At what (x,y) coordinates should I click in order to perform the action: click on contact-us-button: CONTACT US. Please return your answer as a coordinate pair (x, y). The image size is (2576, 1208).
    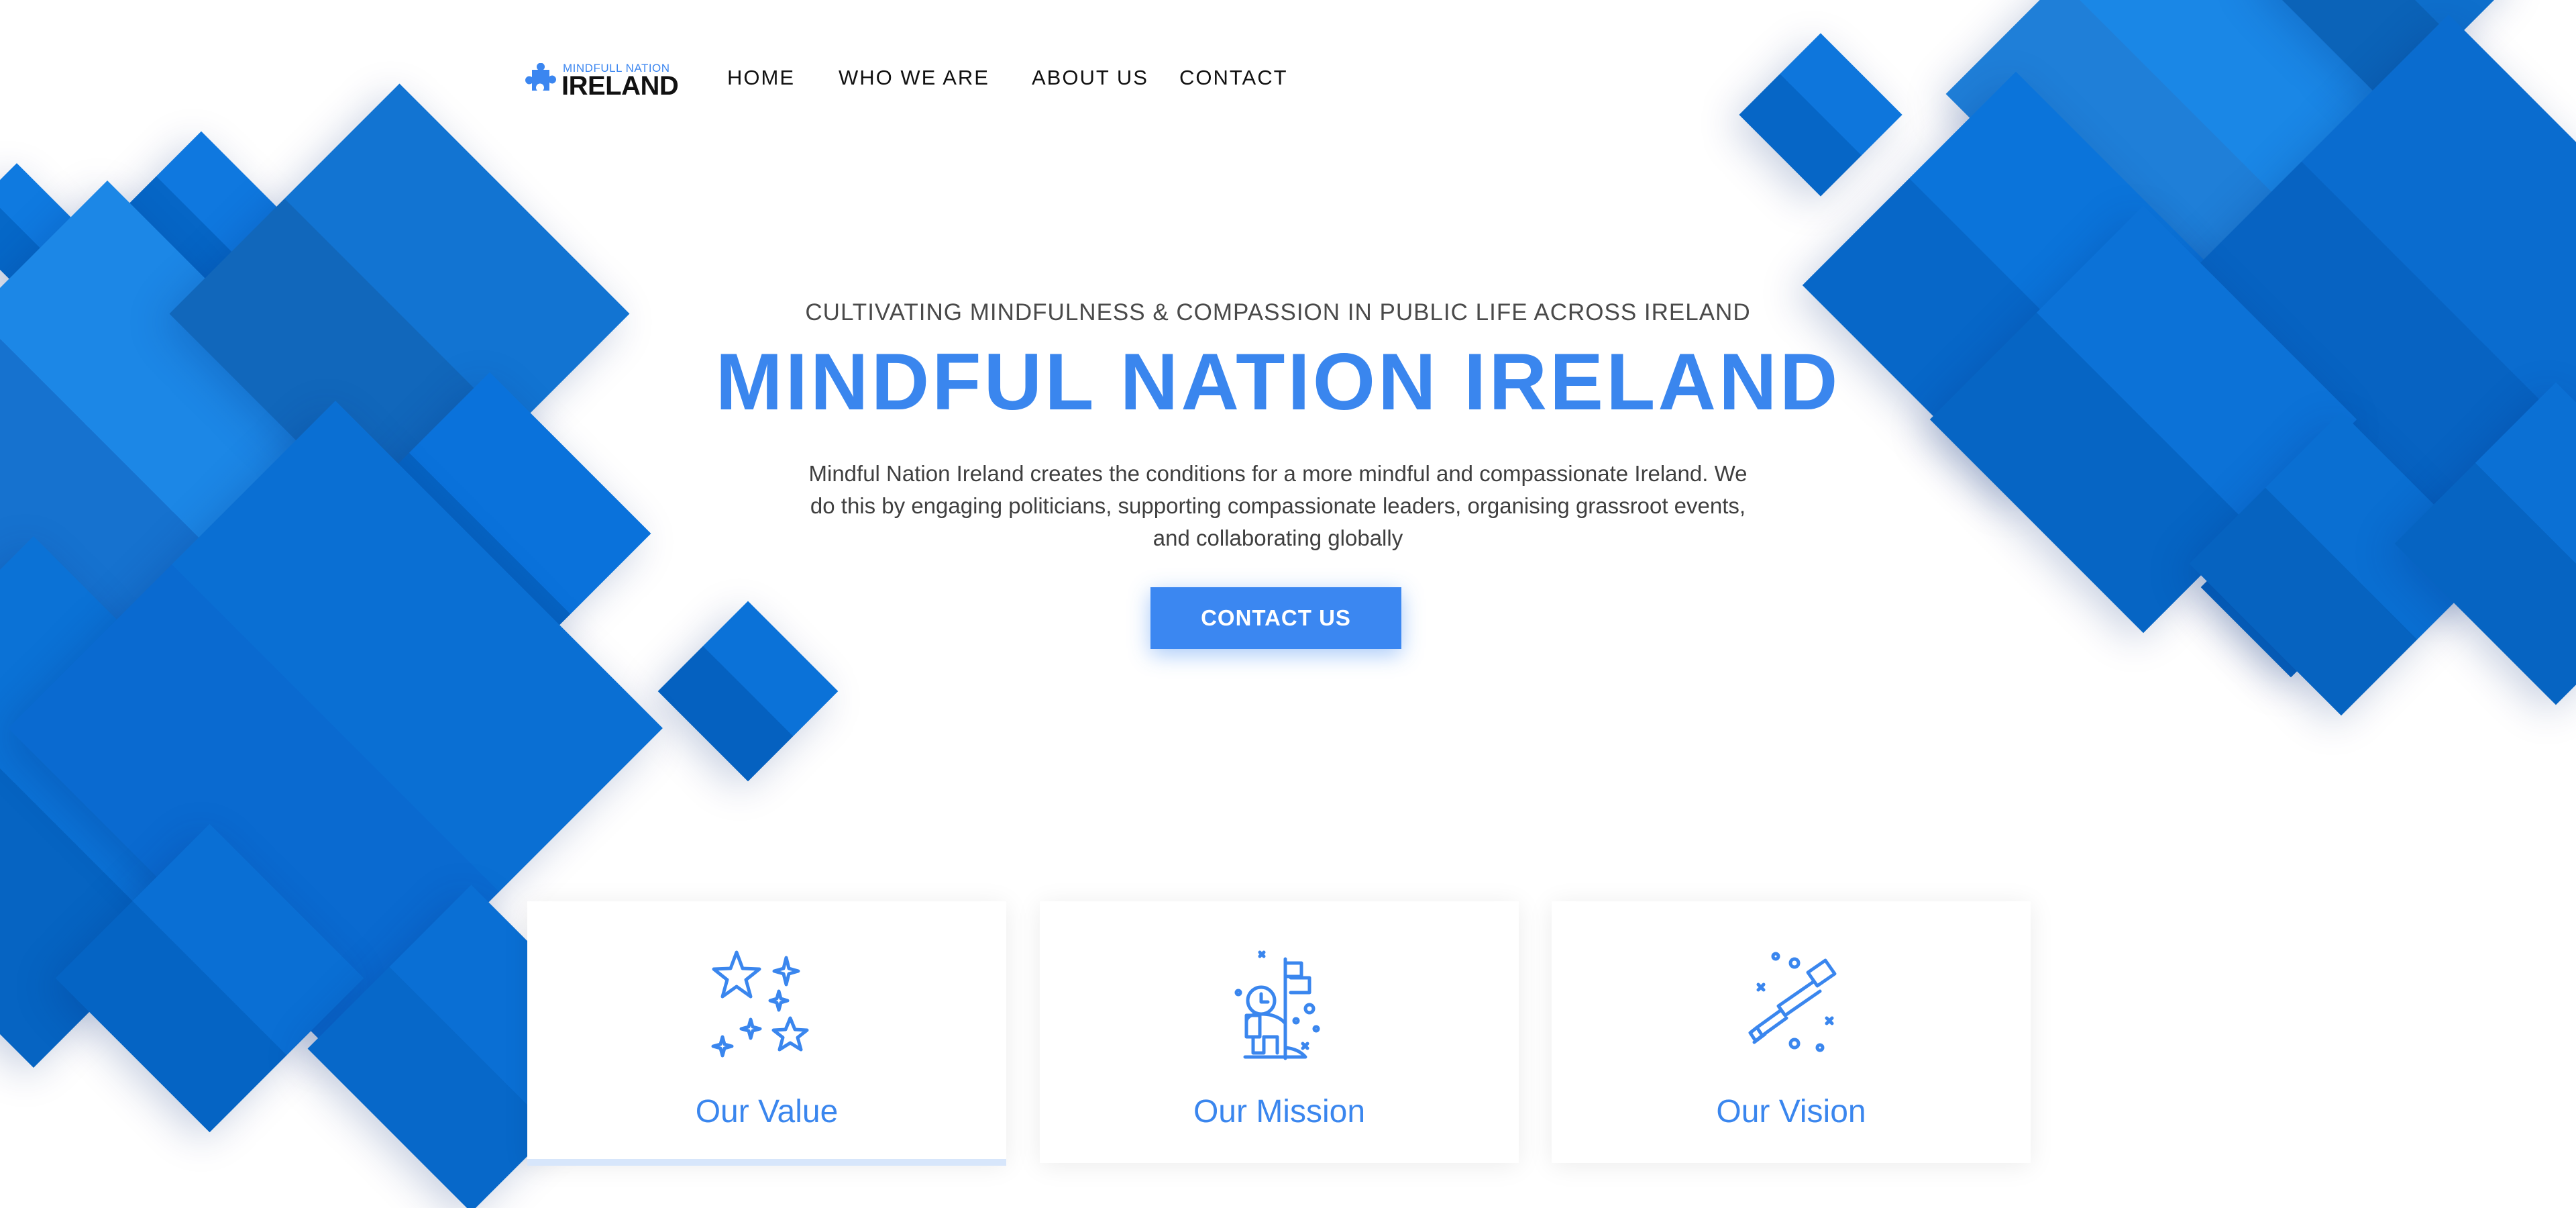
    Looking at the image, I should click on (1275, 618).